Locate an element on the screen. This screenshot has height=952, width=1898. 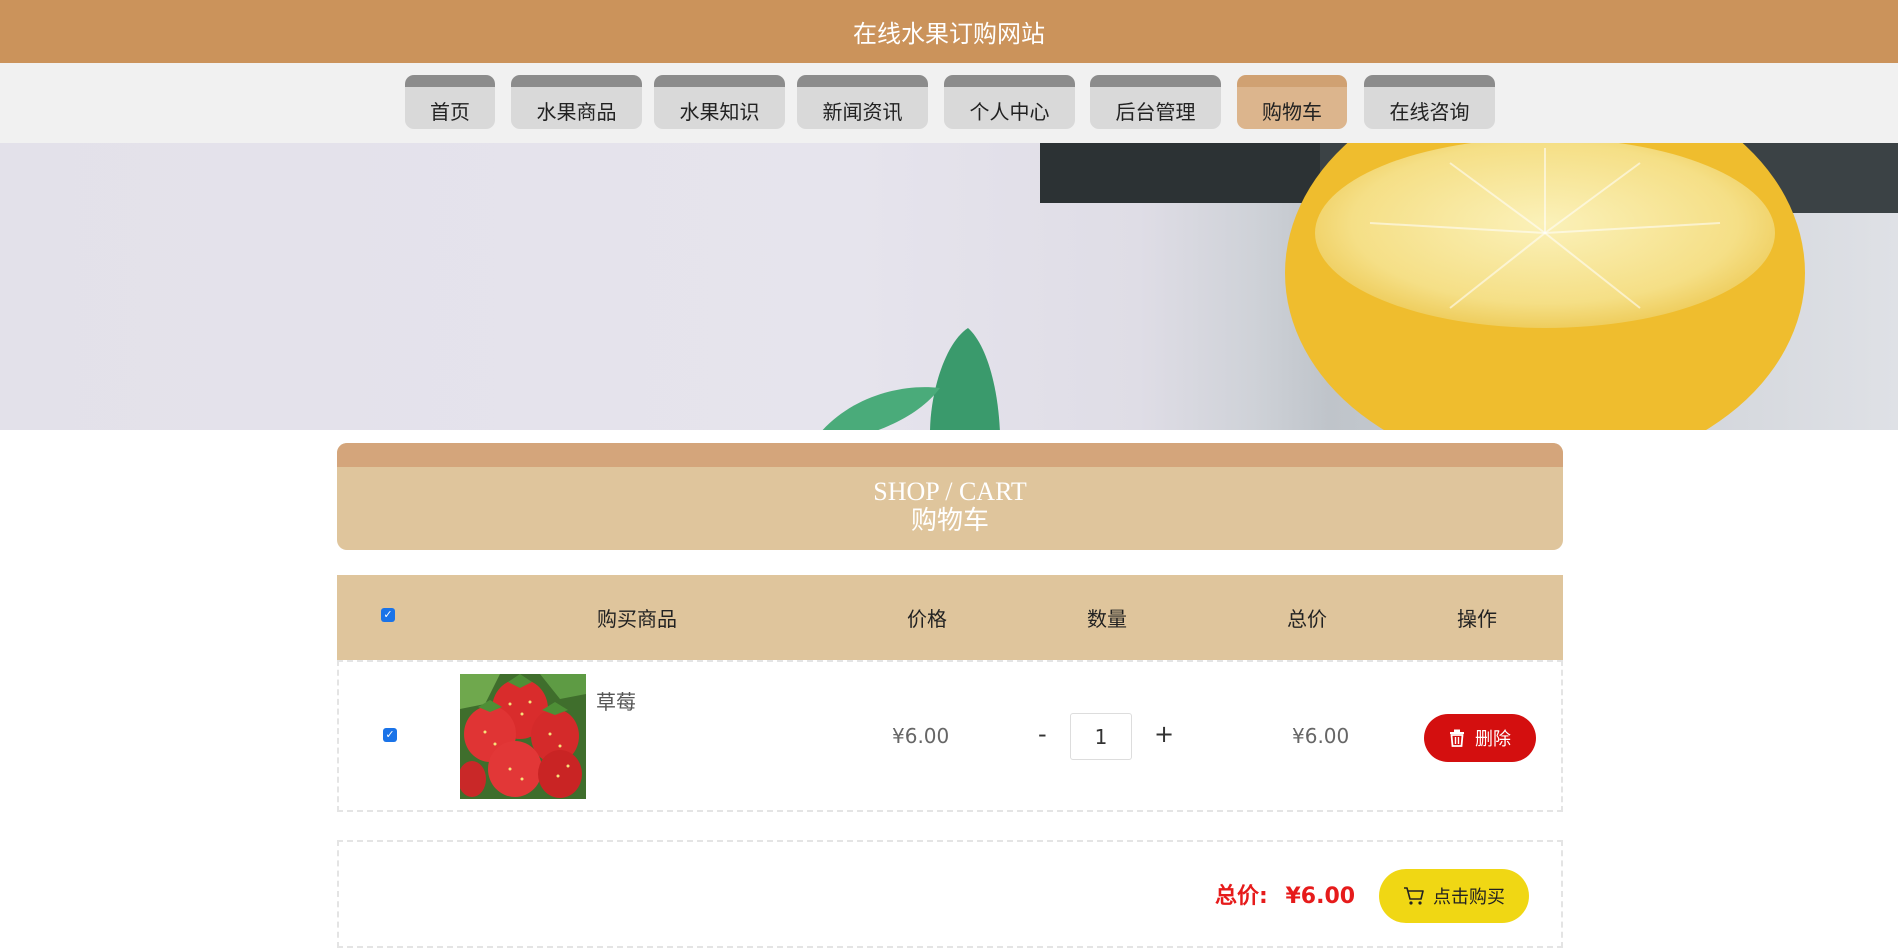
cart-item-row: ✓ 草莓 ¥6.00 - 1 + ¥6.00 删除 is located at coordinates (950, 736).